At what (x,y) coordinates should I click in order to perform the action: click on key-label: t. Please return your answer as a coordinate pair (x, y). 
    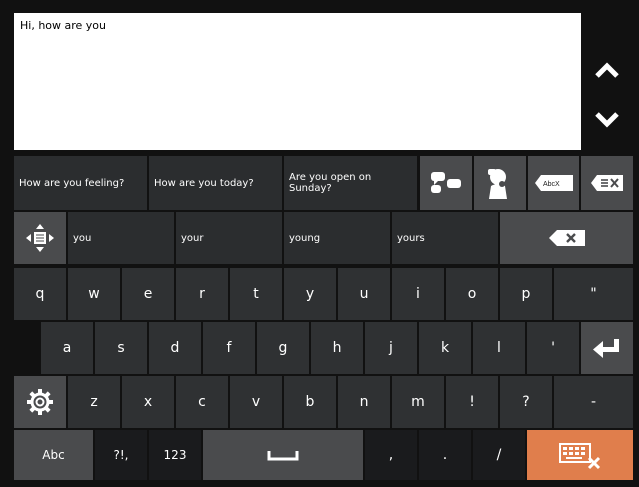
    Looking at the image, I should click on (256, 294).